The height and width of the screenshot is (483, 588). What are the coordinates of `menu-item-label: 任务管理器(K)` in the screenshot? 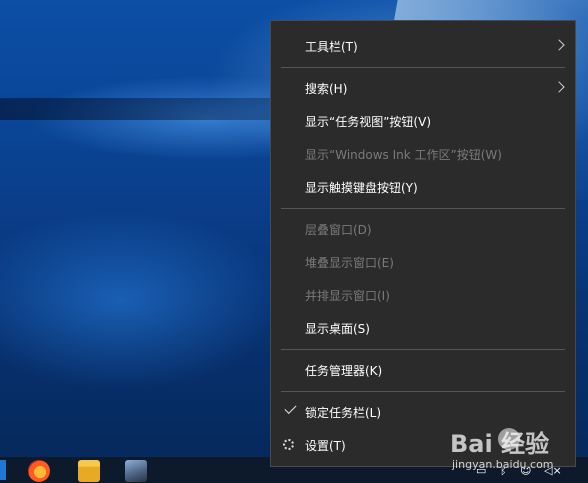 It's located at (344, 371).